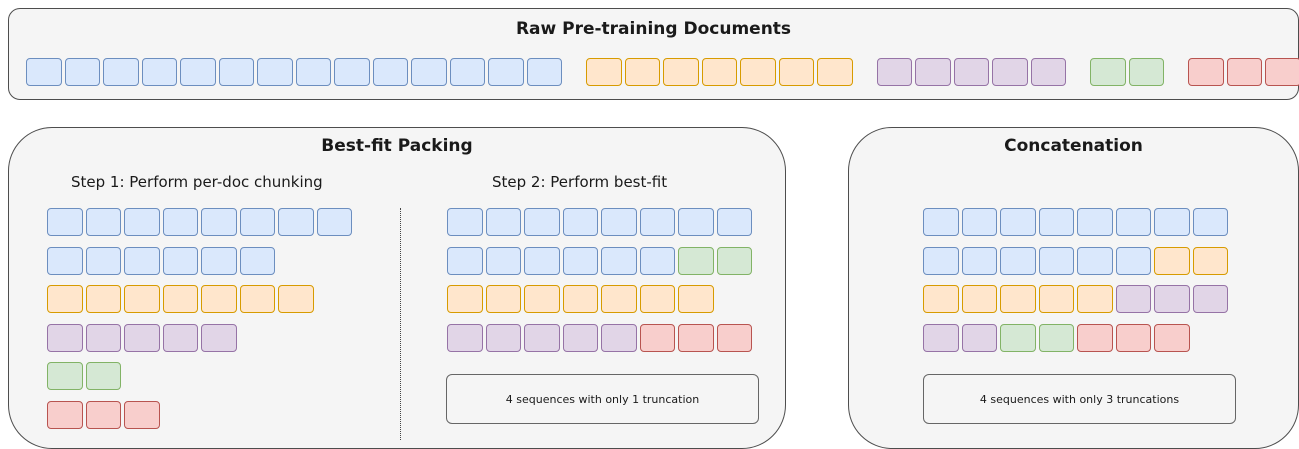  Describe the element at coordinates (602, 399) in the screenshot. I see `packing-summary: 4 sequences with only 1 truncation` at that location.